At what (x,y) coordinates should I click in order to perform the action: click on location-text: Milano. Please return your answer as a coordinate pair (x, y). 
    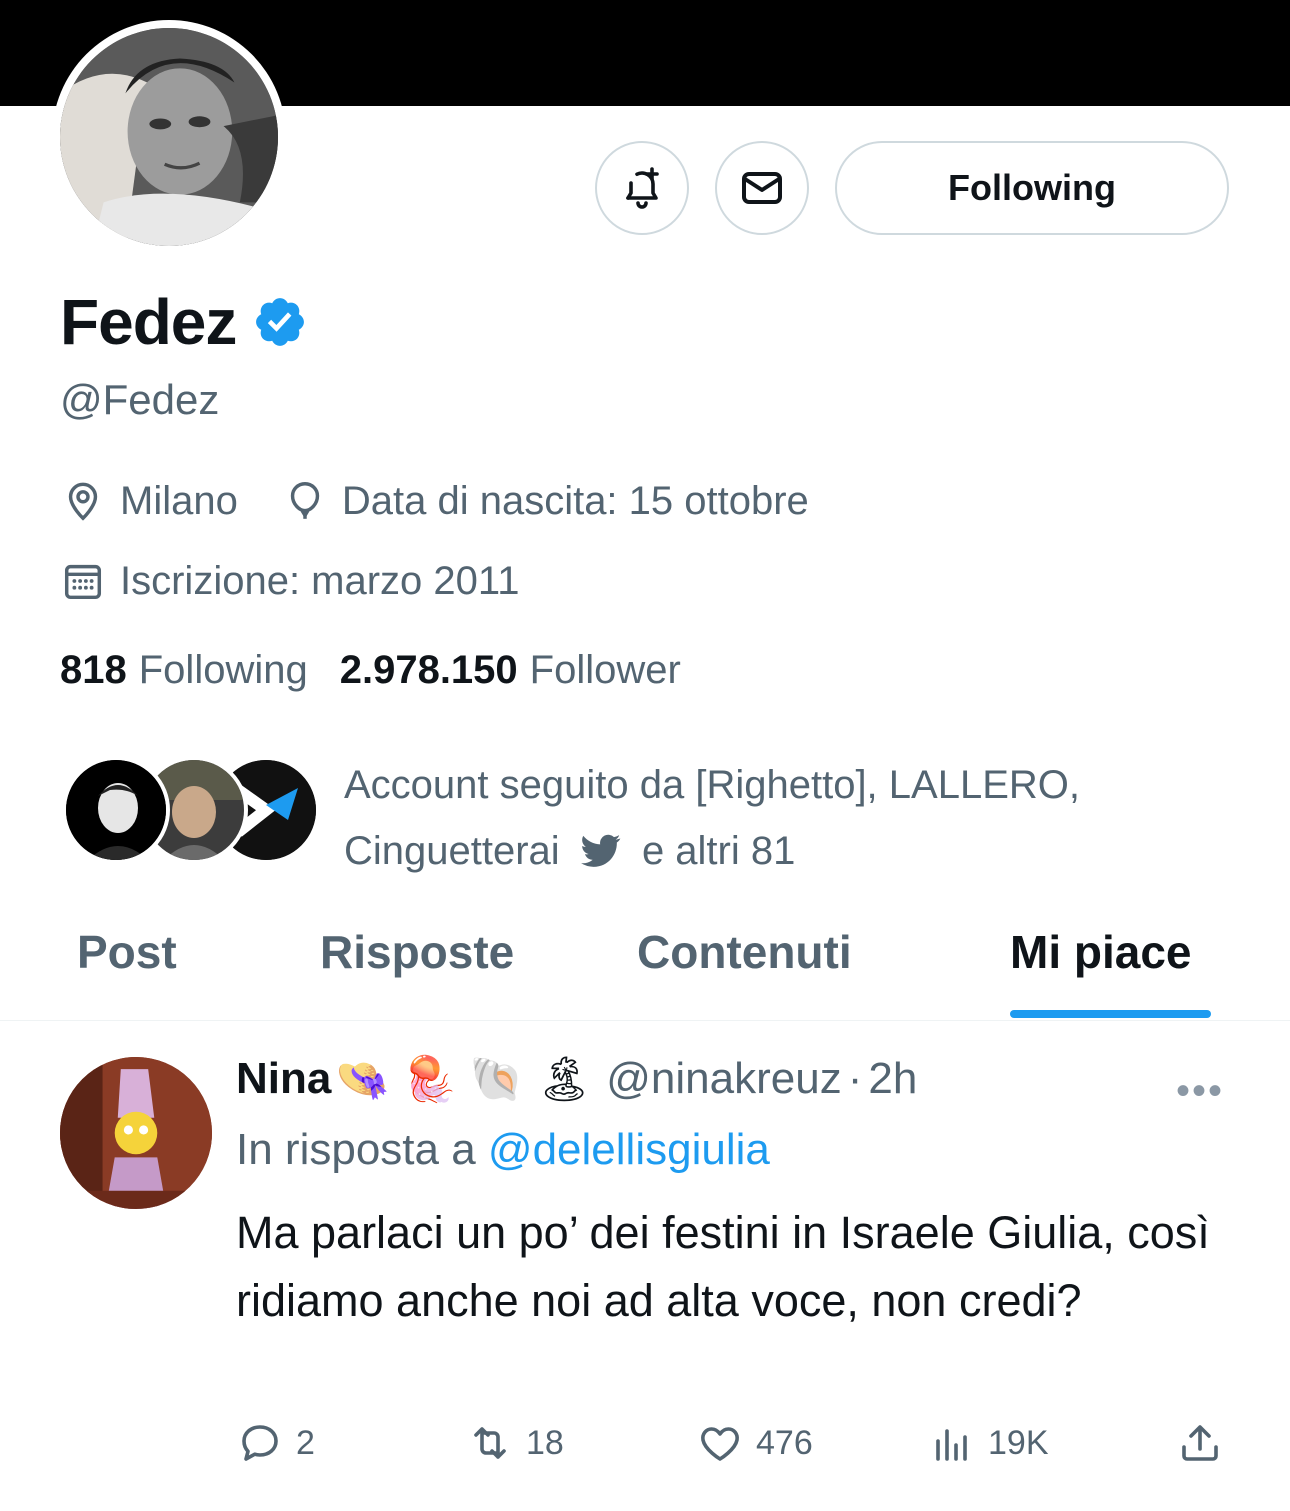
    Looking at the image, I should click on (179, 500).